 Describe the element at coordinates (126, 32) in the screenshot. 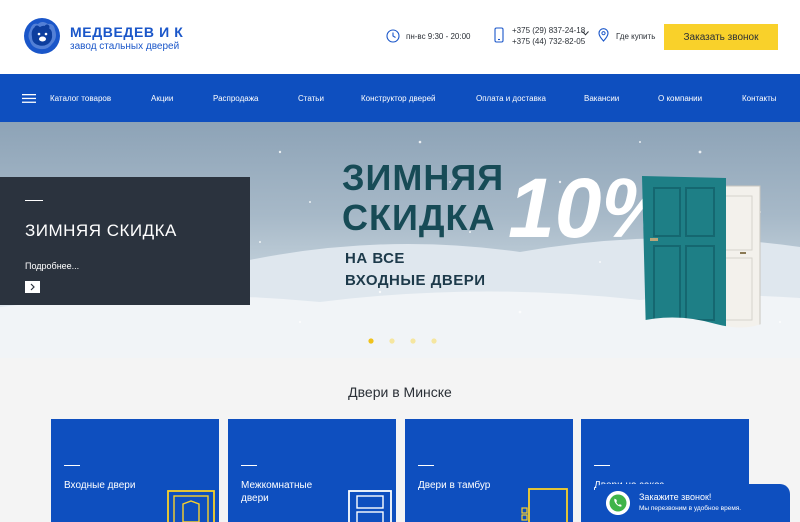

I see `brand-name: МЕДВЕДЕВ И К` at that location.